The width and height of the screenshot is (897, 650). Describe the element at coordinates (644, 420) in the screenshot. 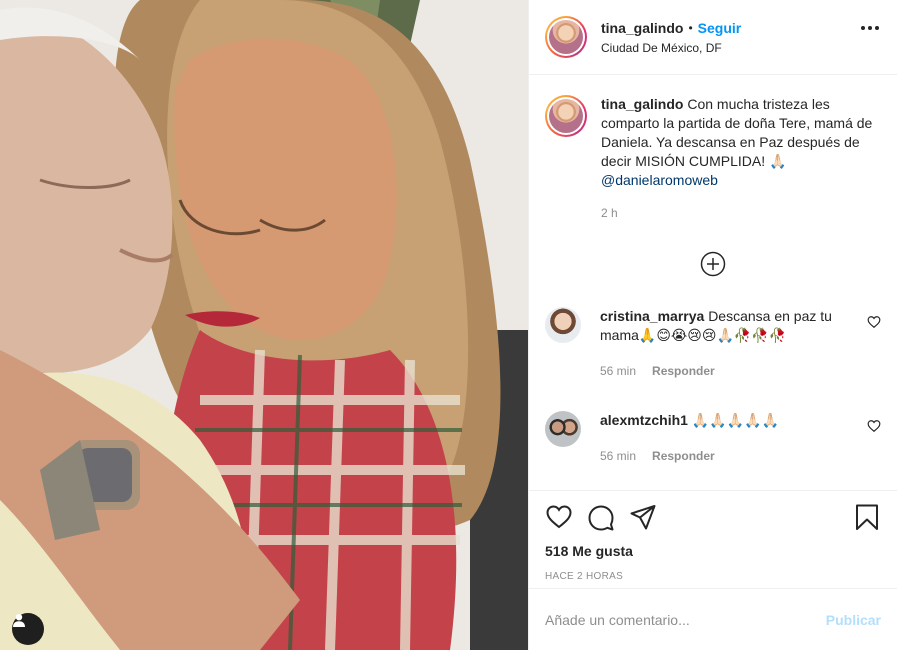

I see `comment-username: alexmtzchih1` at that location.